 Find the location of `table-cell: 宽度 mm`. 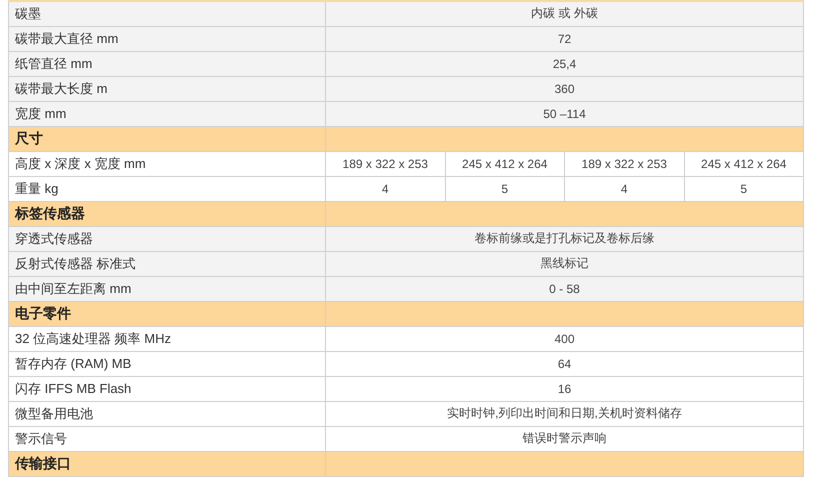

table-cell: 宽度 mm is located at coordinates (167, 113).